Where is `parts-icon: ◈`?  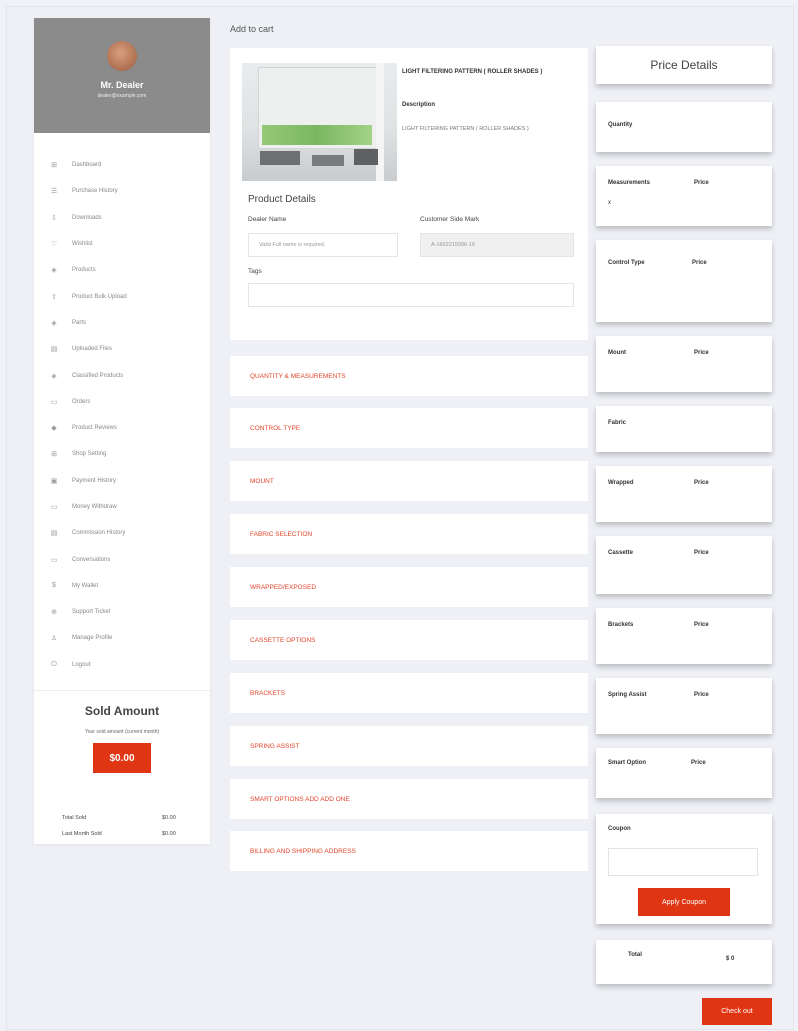 parts-icon: ◈ is located at coordinates (54, 323).